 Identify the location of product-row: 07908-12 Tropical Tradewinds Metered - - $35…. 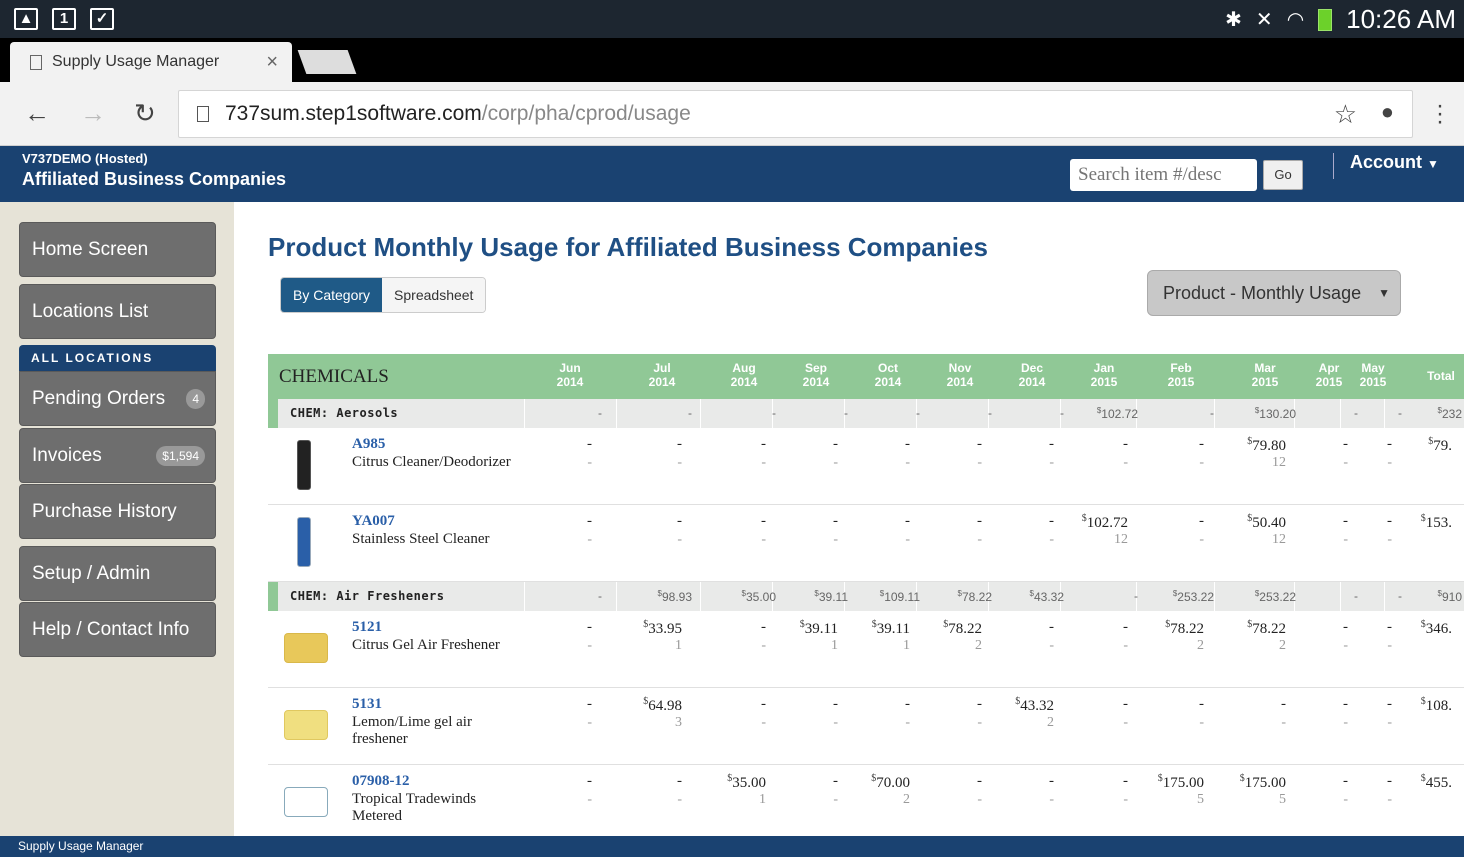
(866, 800).